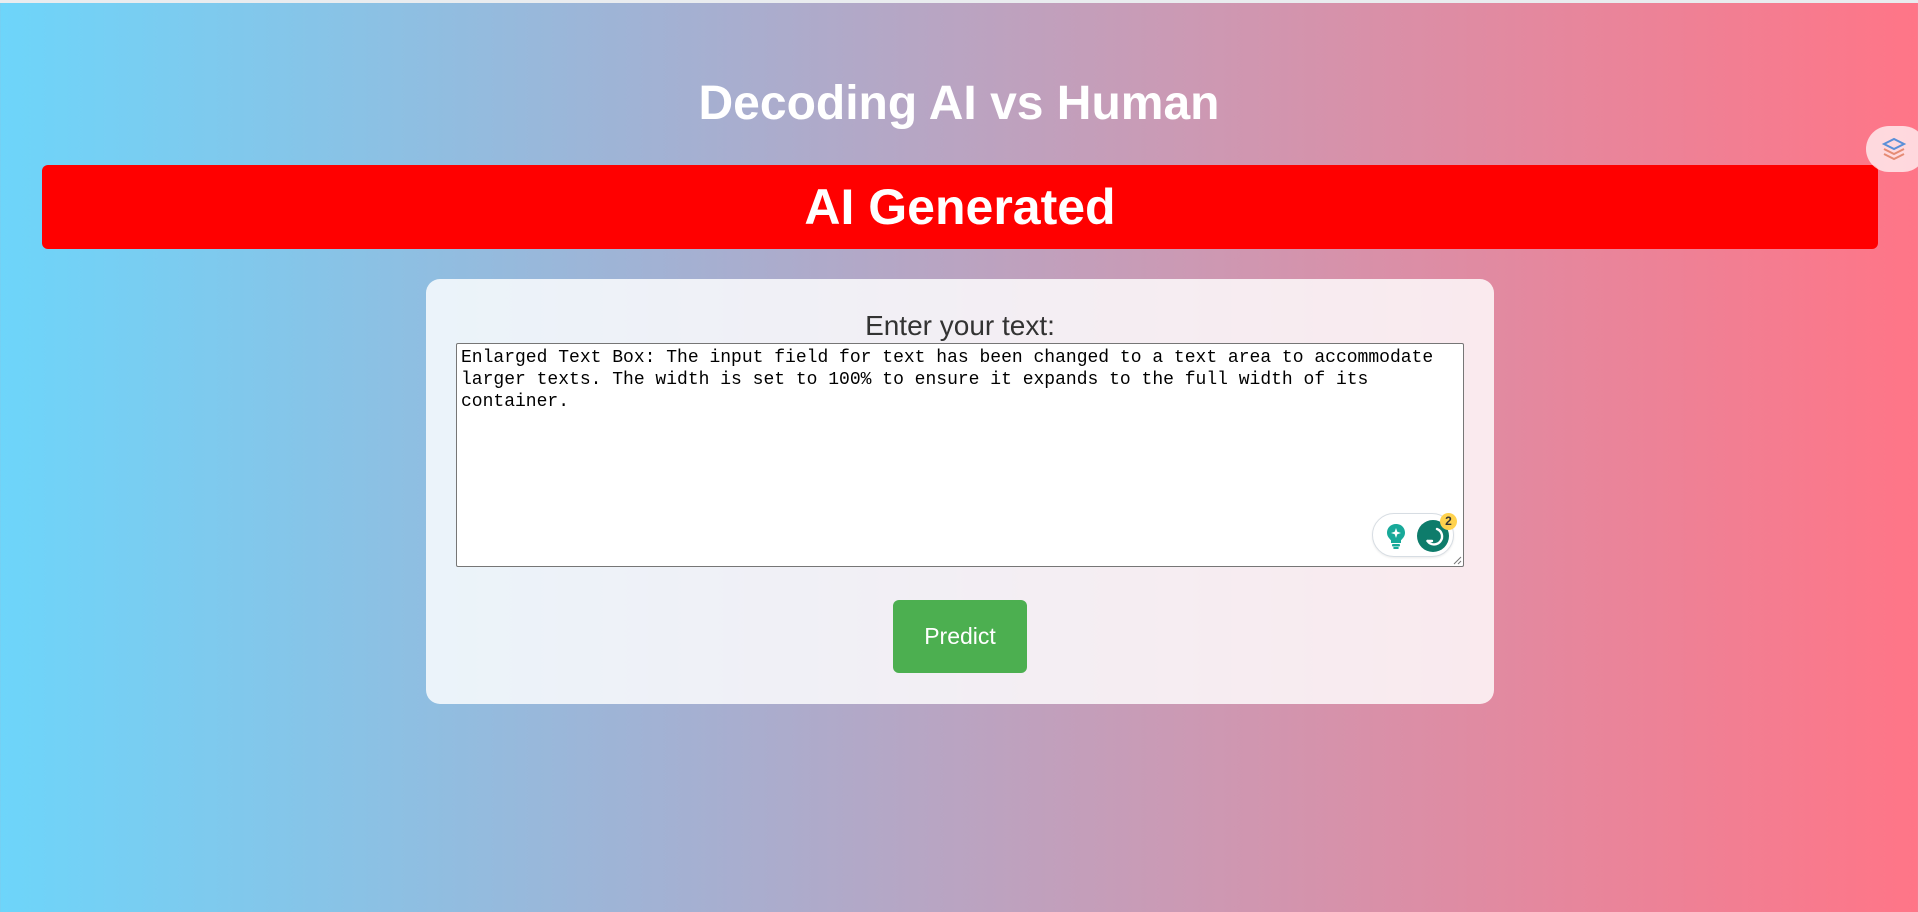 This screenshot has width=1918, height=912. I want to click on prediction-result-label: AI Generated, so click(960, 207).